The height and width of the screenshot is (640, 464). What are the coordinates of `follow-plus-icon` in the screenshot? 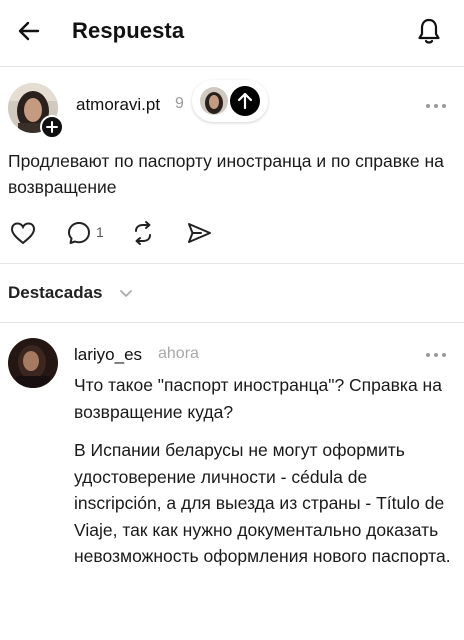 It's located at (52, 127).